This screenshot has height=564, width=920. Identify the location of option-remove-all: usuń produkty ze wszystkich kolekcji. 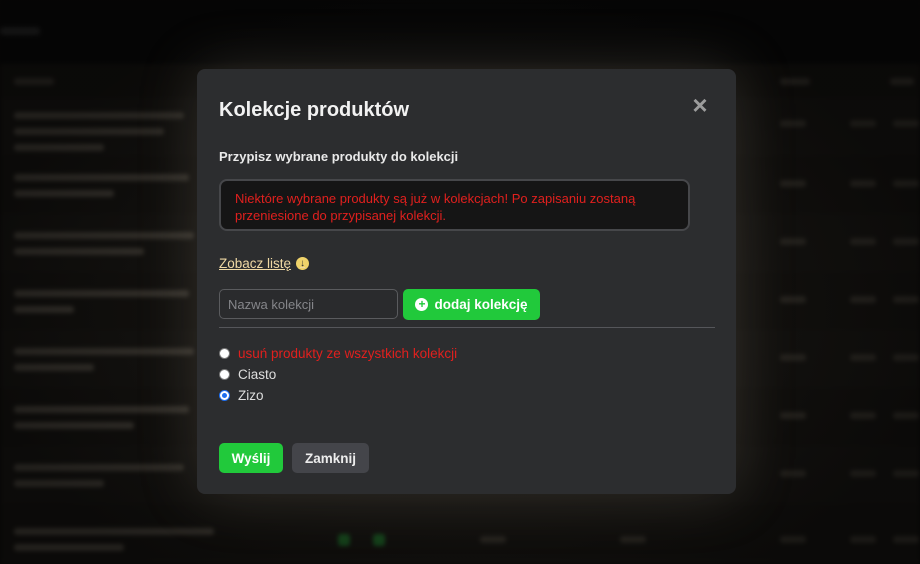
(338, 353).